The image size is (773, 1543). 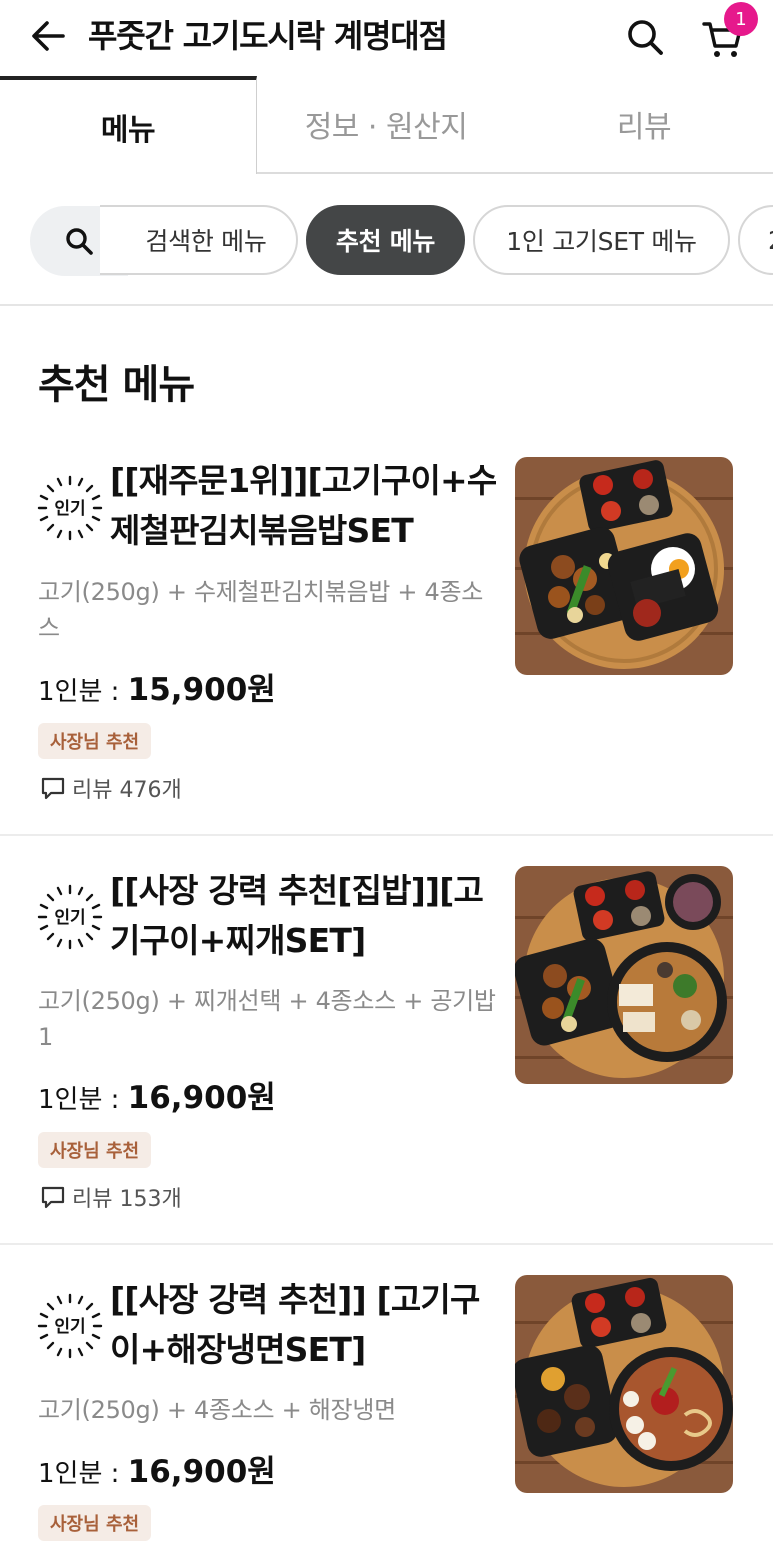 I want to click on arrow-left-icon, so click(x=48, y=36).